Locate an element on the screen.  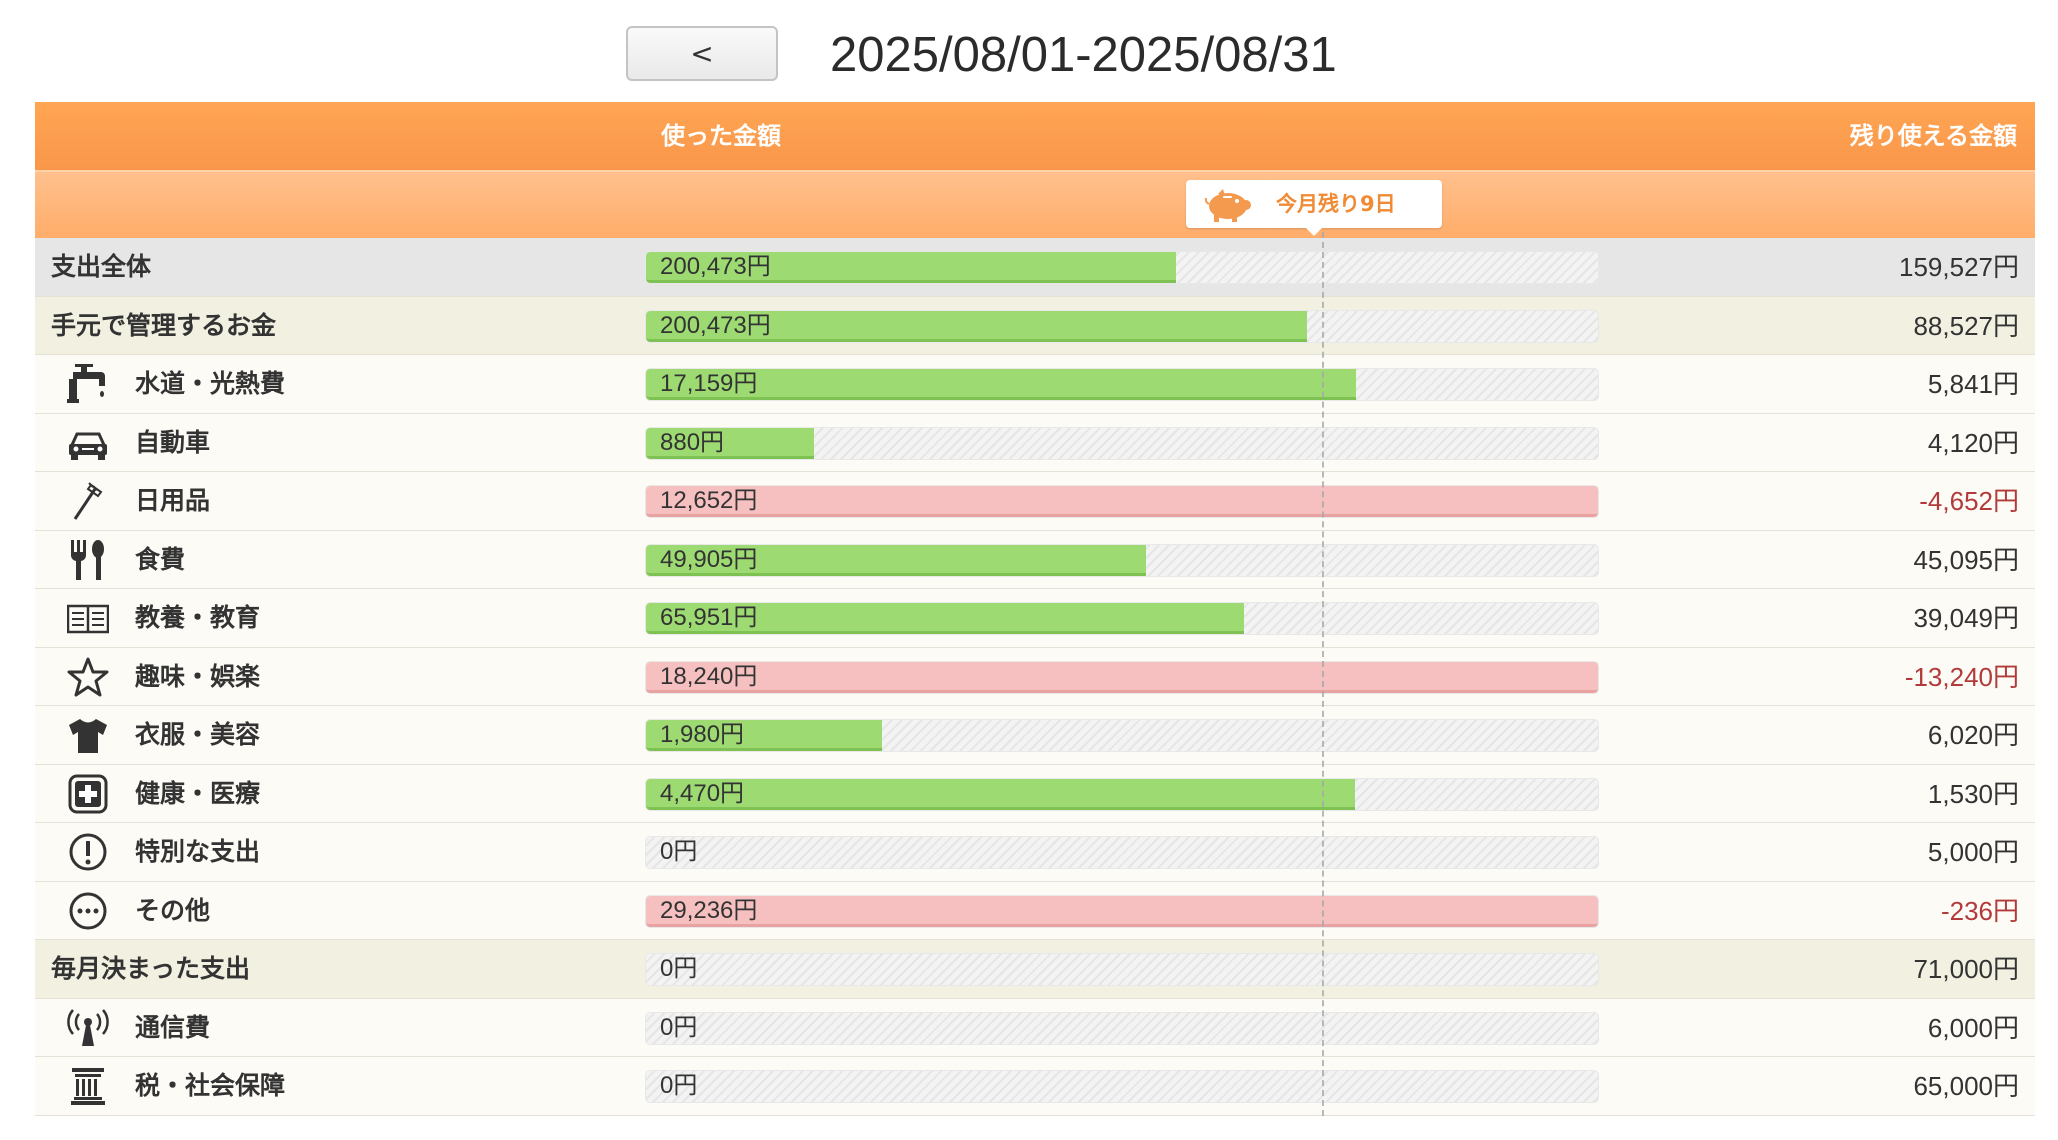
remaining-amount: 4,120円 is located at coordinates (1973, 442).